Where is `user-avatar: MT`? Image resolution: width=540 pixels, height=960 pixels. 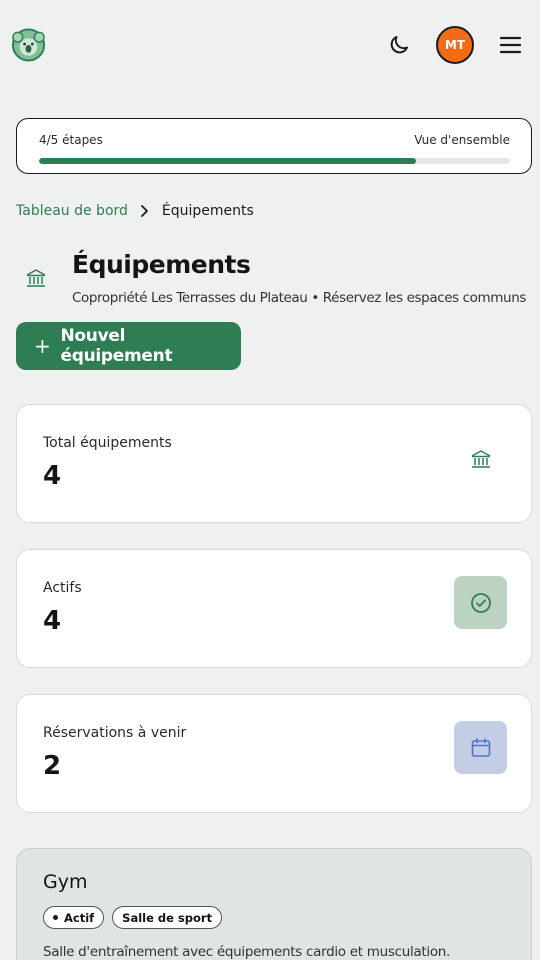 user-avatar: MT is located at coordinates (455, 45).